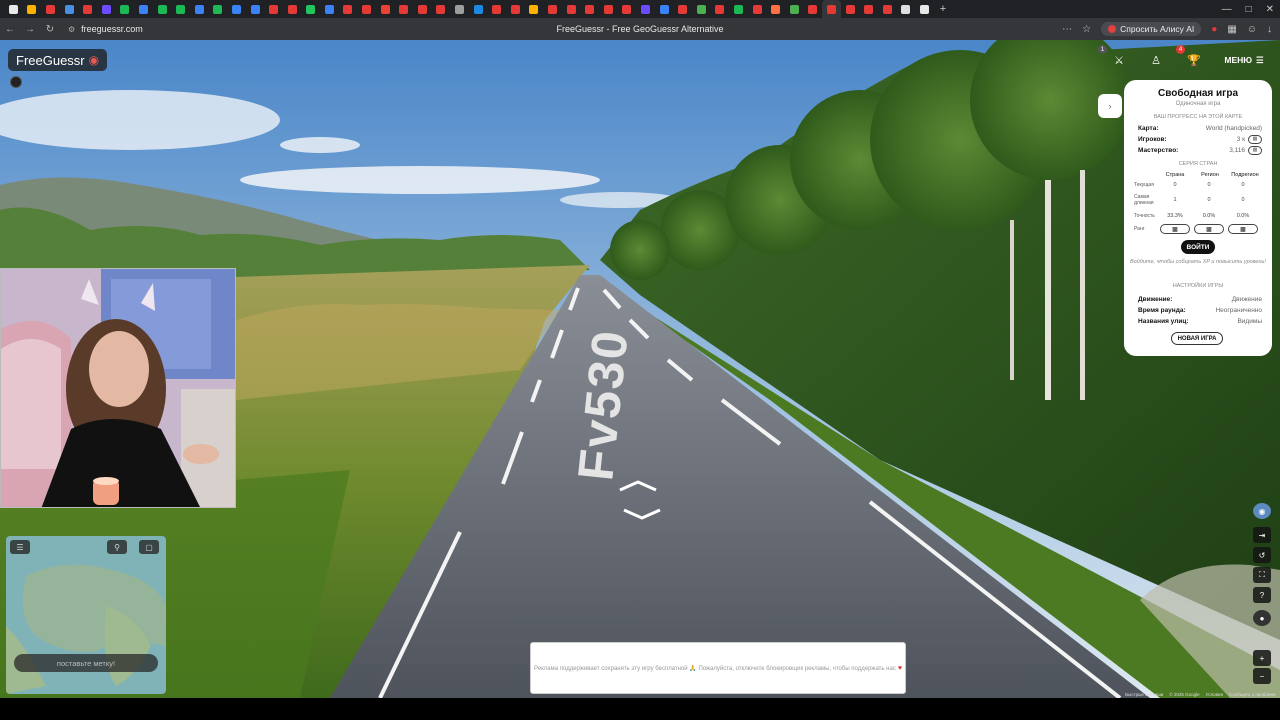 The height and width of the screenshot is (720, 1280). What do you see at coordinates (16, 82) in the screenshot?
I see `avatar` at bounding box center [16, 82].